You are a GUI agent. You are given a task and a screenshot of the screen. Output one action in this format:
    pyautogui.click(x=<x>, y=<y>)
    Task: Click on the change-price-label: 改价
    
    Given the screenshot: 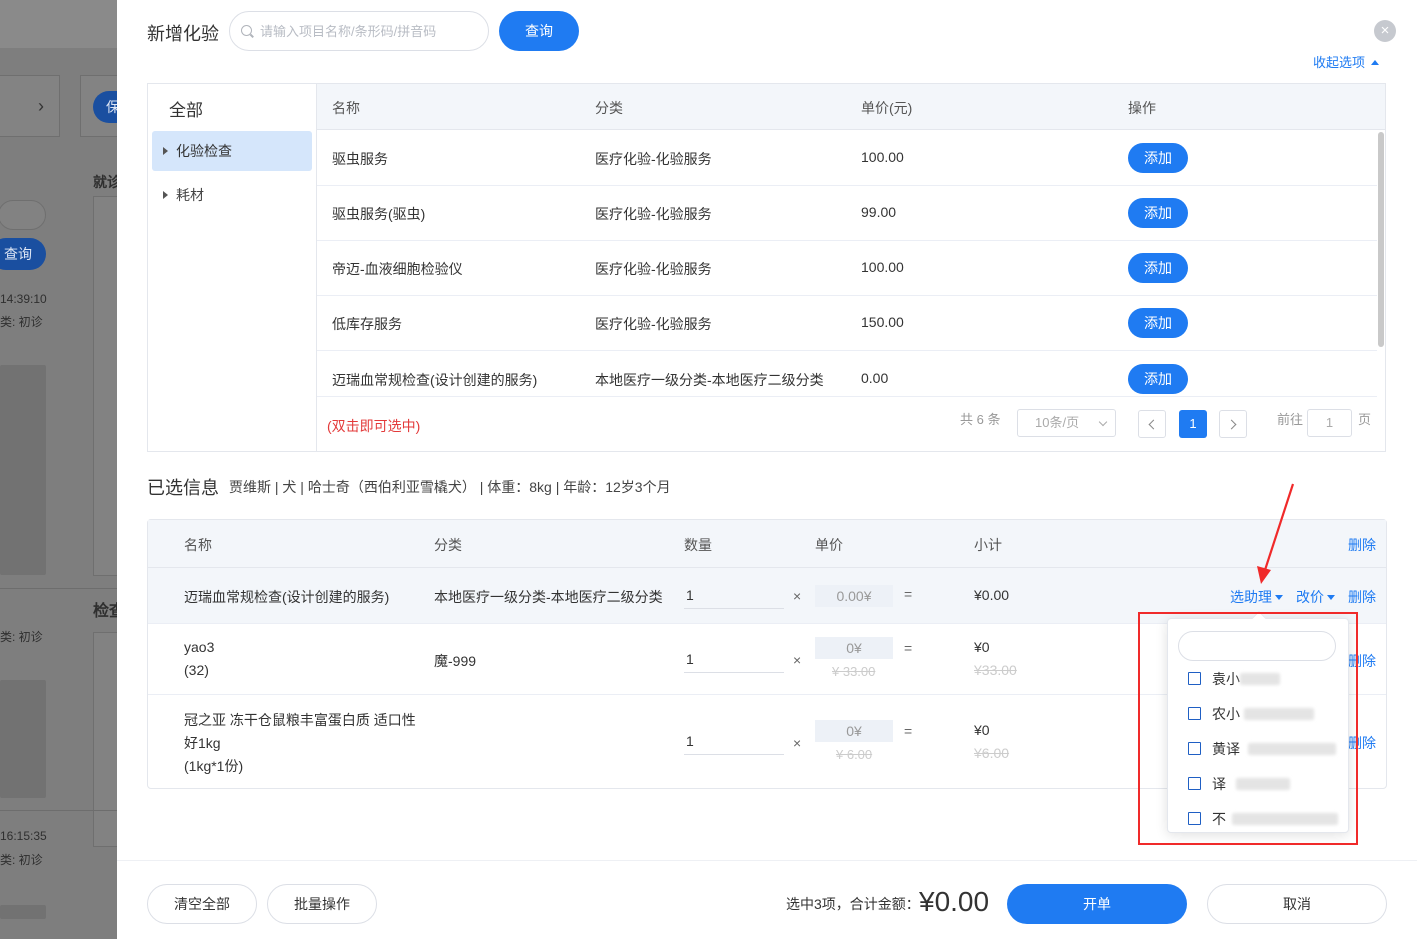 What is the action you would take?
    pyautogui.click(x=1310, y=597)
    